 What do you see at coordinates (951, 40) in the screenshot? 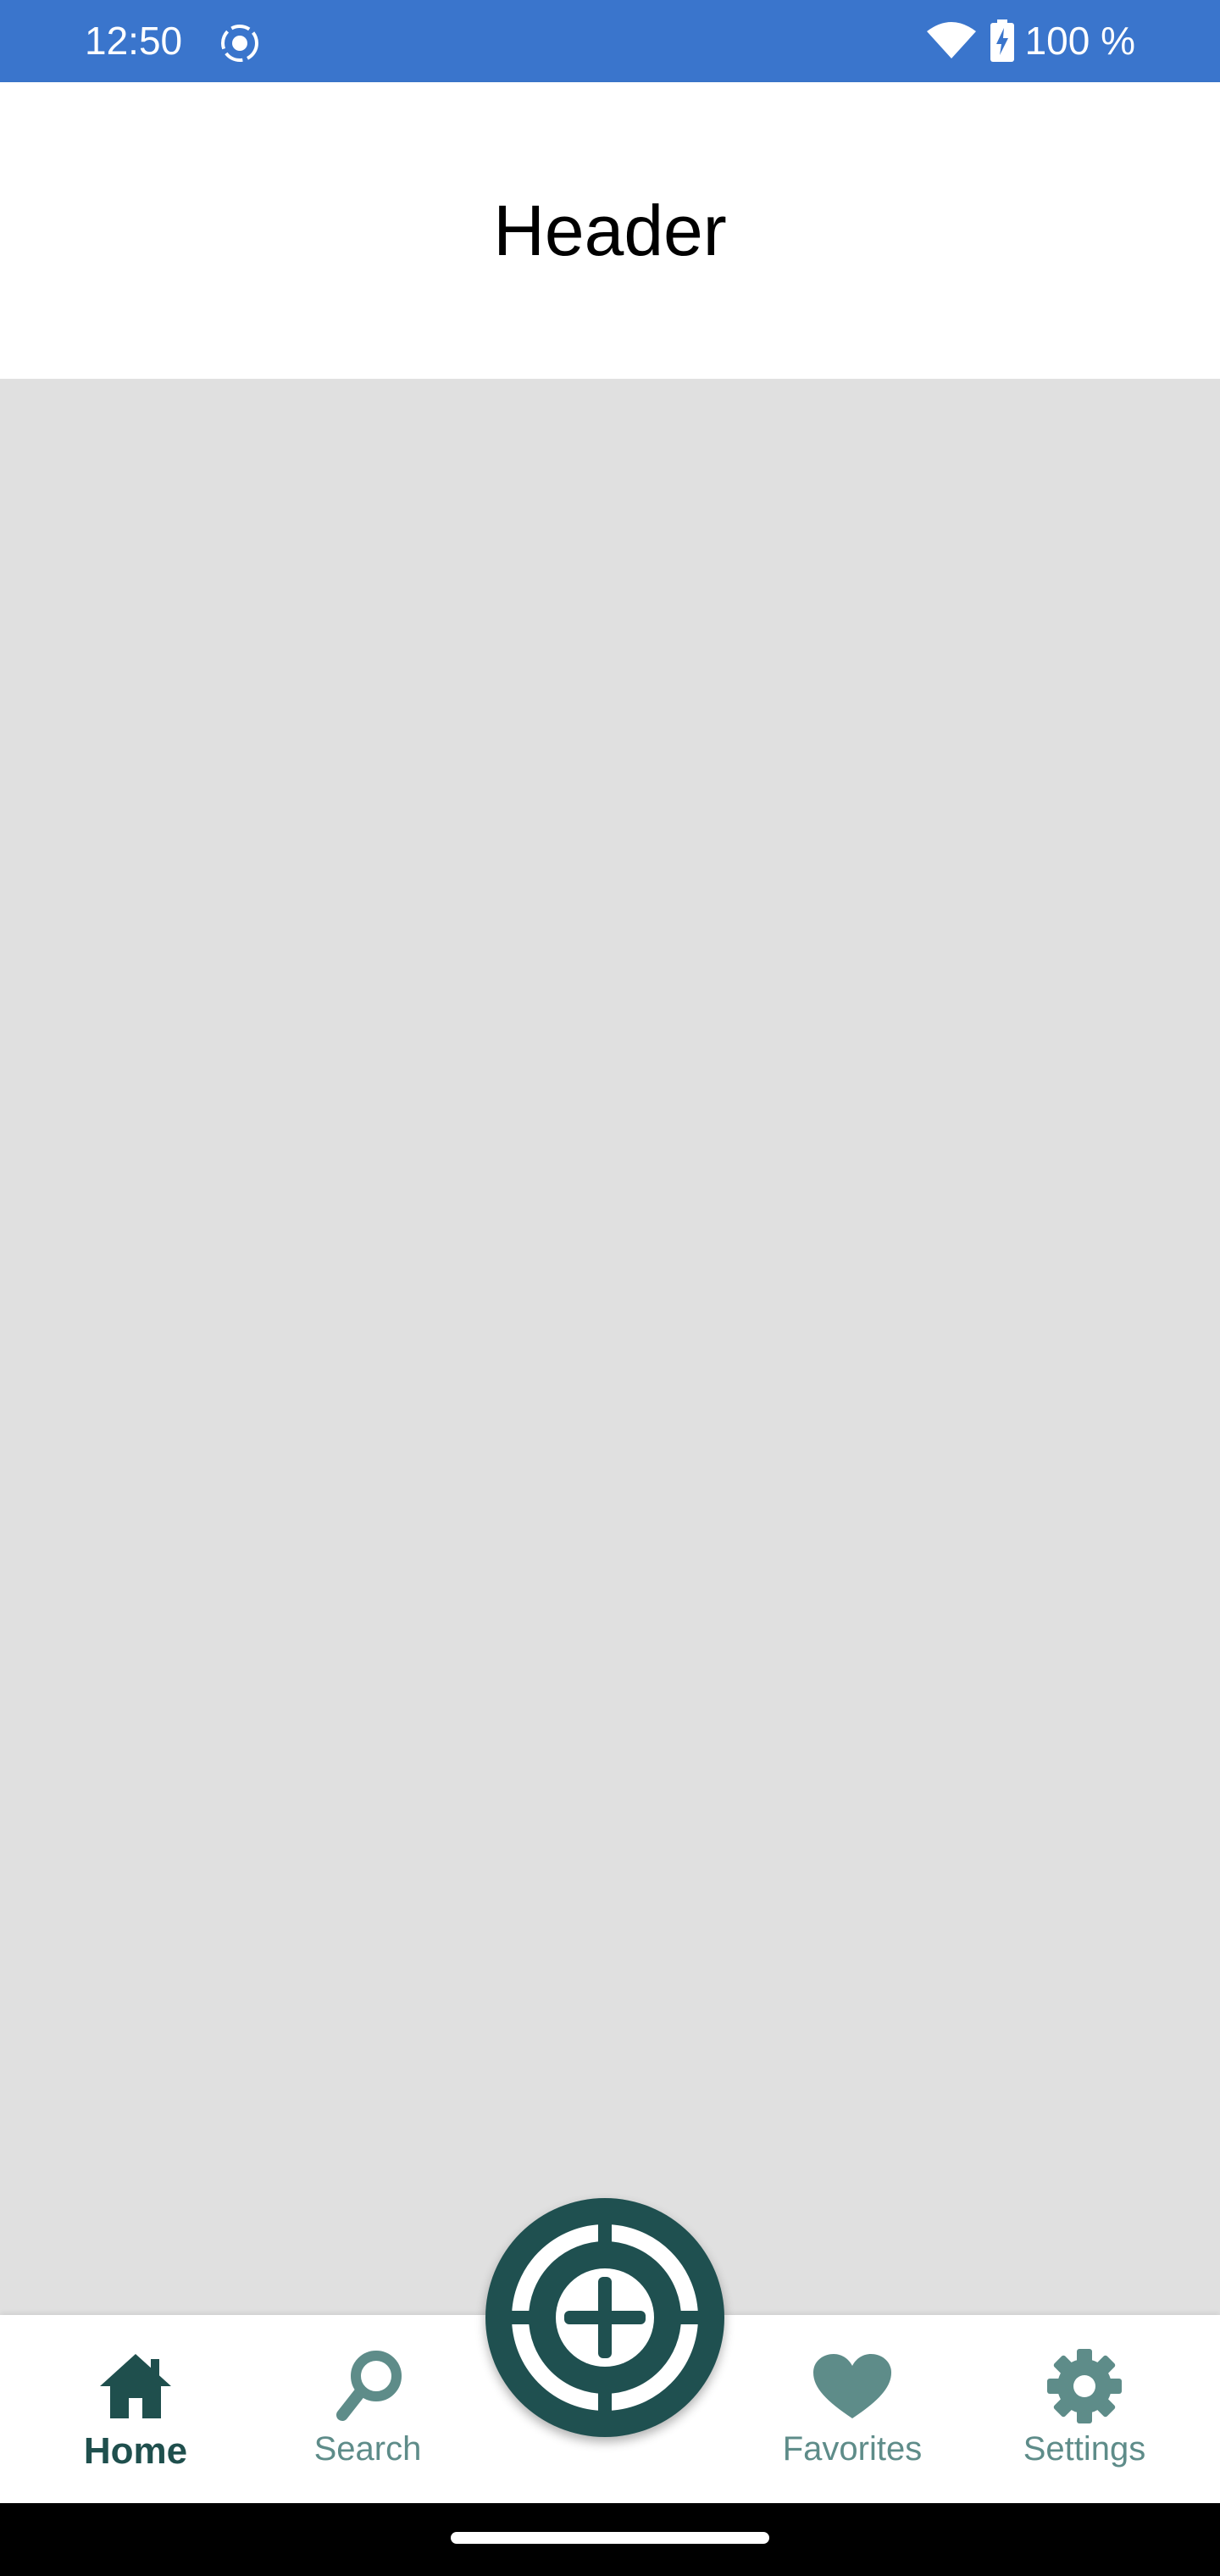
I see `wifi-icon` at bounding box center [951, 40].